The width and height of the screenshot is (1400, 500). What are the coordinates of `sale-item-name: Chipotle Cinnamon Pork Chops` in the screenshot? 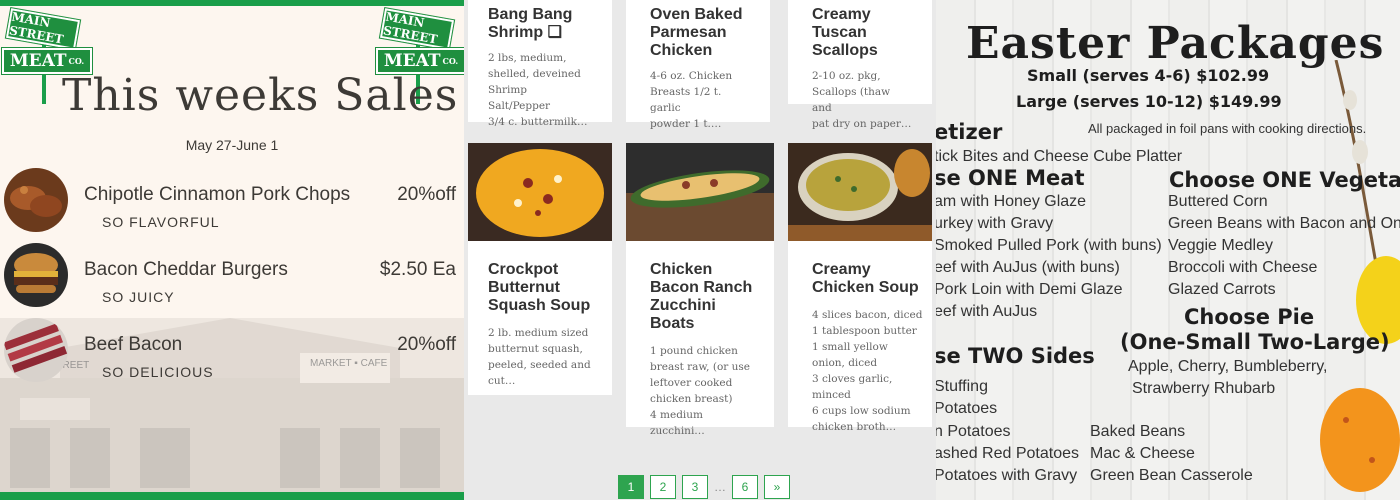 It's located at (217, 194).